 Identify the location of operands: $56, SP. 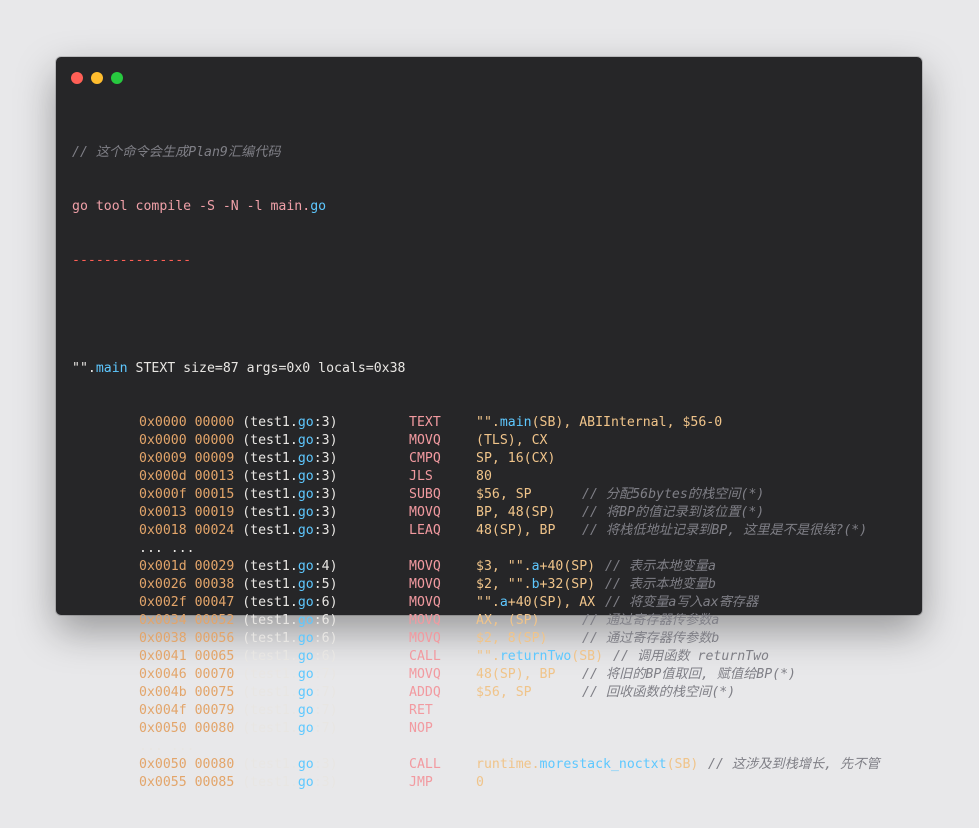
(504, 495).